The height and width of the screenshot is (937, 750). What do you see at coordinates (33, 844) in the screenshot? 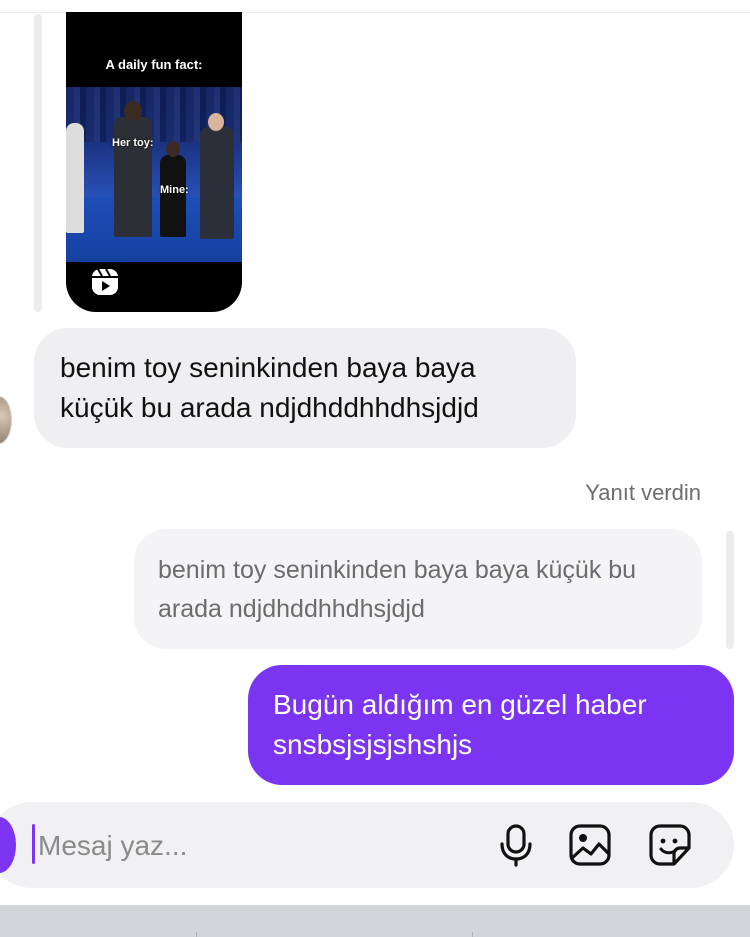
I see `text-caret` at bounding box center [33, 844].